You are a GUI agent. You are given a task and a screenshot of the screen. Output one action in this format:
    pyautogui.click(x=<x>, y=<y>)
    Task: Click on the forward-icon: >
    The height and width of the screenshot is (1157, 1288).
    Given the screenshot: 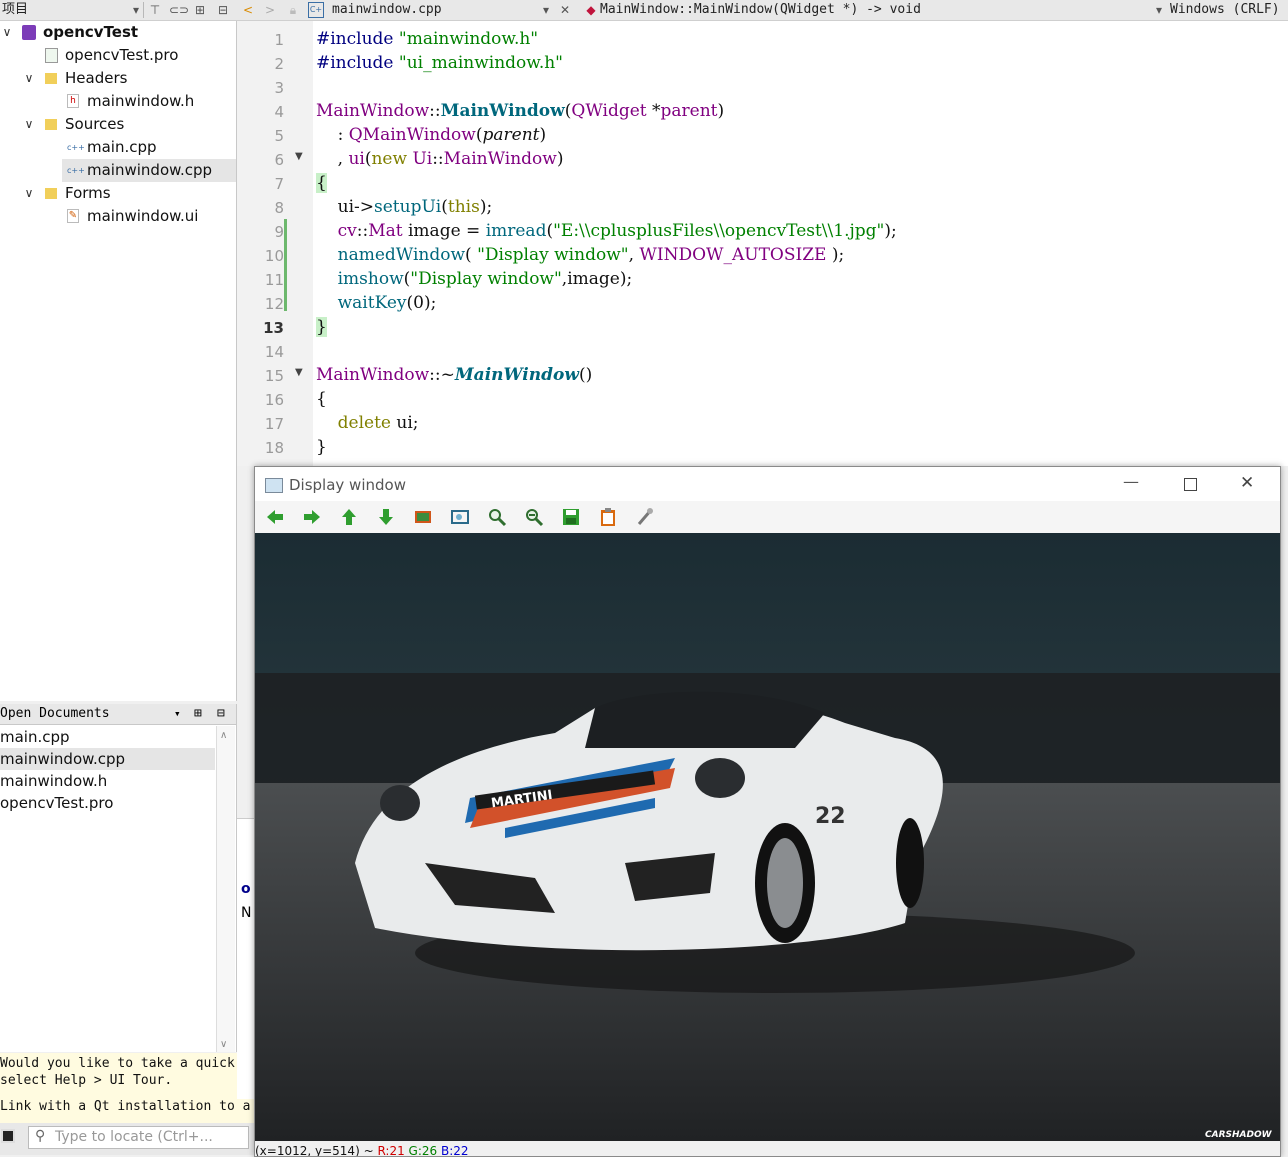 What is the action you would take?
    pyautogui.click(x=270, y=10)
    